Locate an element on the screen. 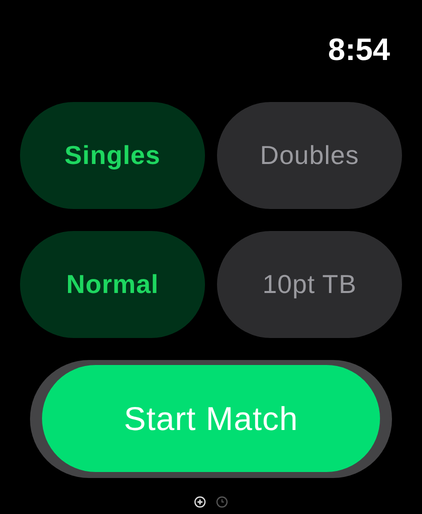 The height and width of the screenshot is (514, 422). plus-page-icon is located at coordinates (200, 502).